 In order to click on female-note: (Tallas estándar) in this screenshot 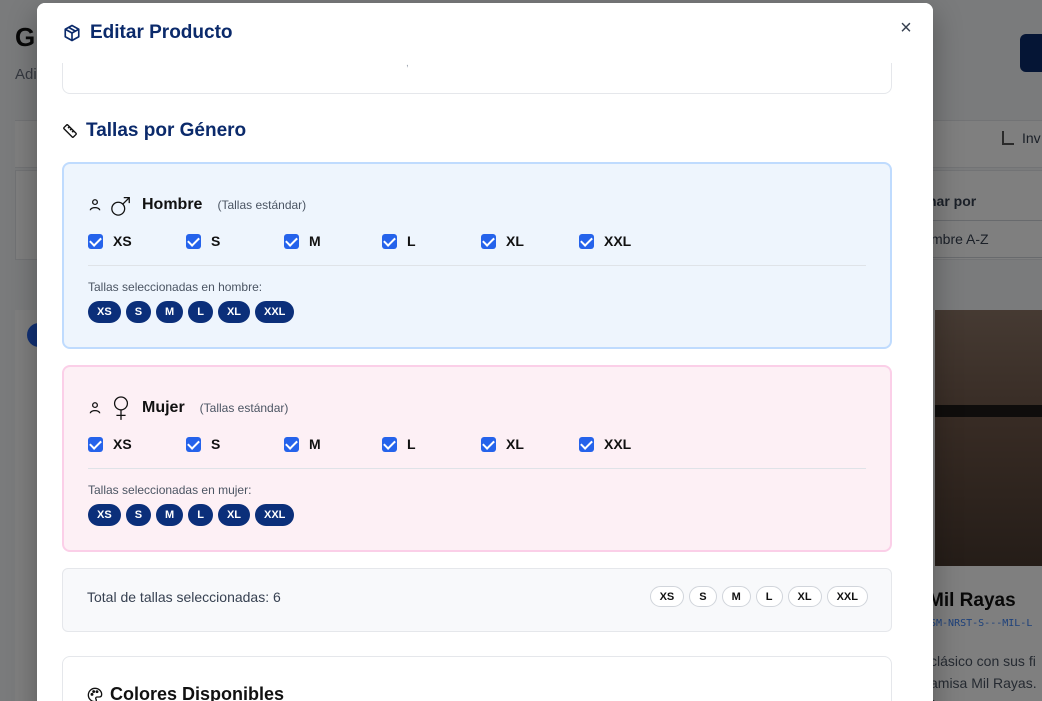, I will do `click(244, 408)`.